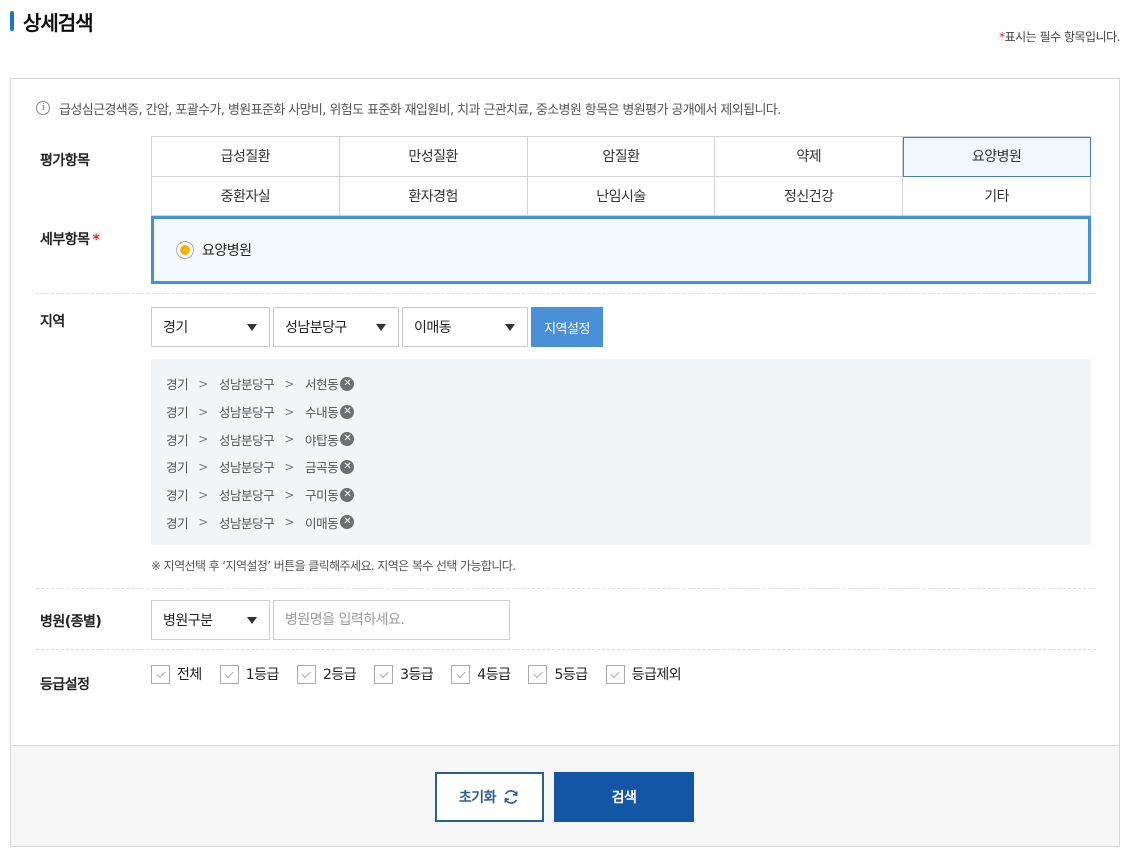 Image resolution: width=1134 pixels, height=853 pixels. What do you see at coordinates (322, 523) in the screenshot?
I see `region-dong: 이매동` at bounding box center [322, 523].